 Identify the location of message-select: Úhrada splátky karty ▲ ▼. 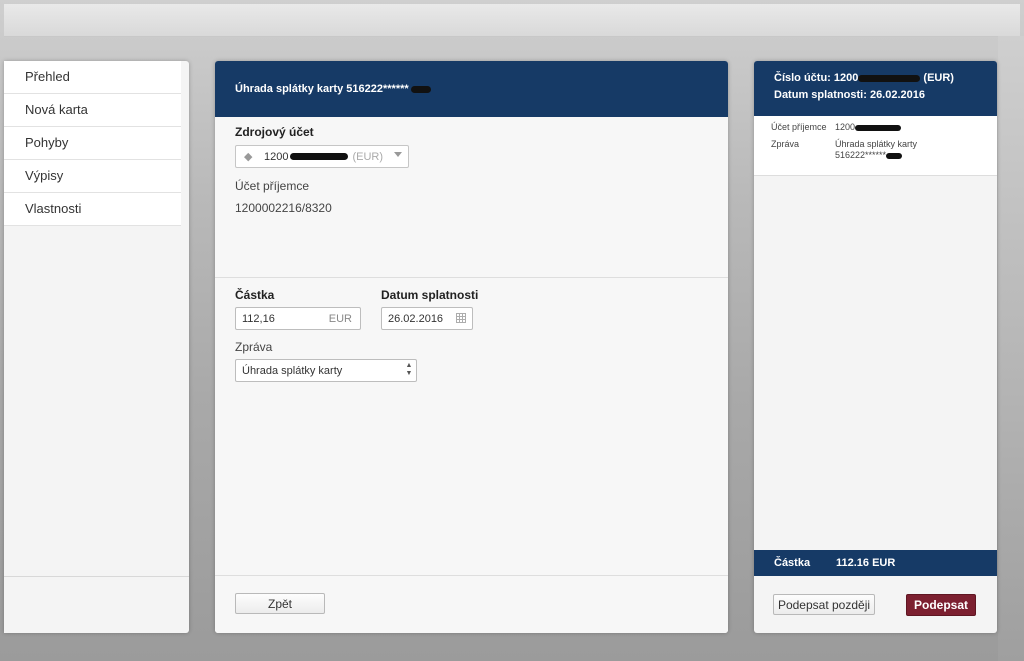
(326, 370).